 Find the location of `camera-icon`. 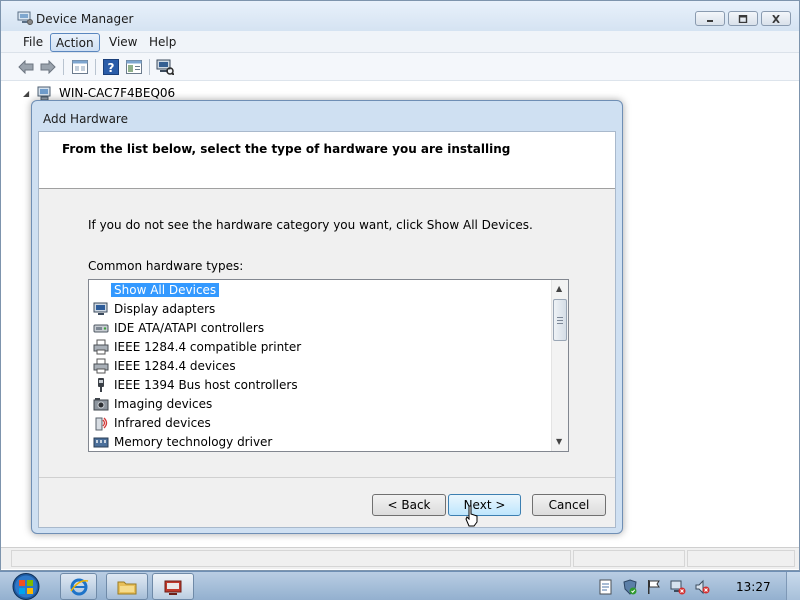

camera-icon is located at coordinates (101, 404).